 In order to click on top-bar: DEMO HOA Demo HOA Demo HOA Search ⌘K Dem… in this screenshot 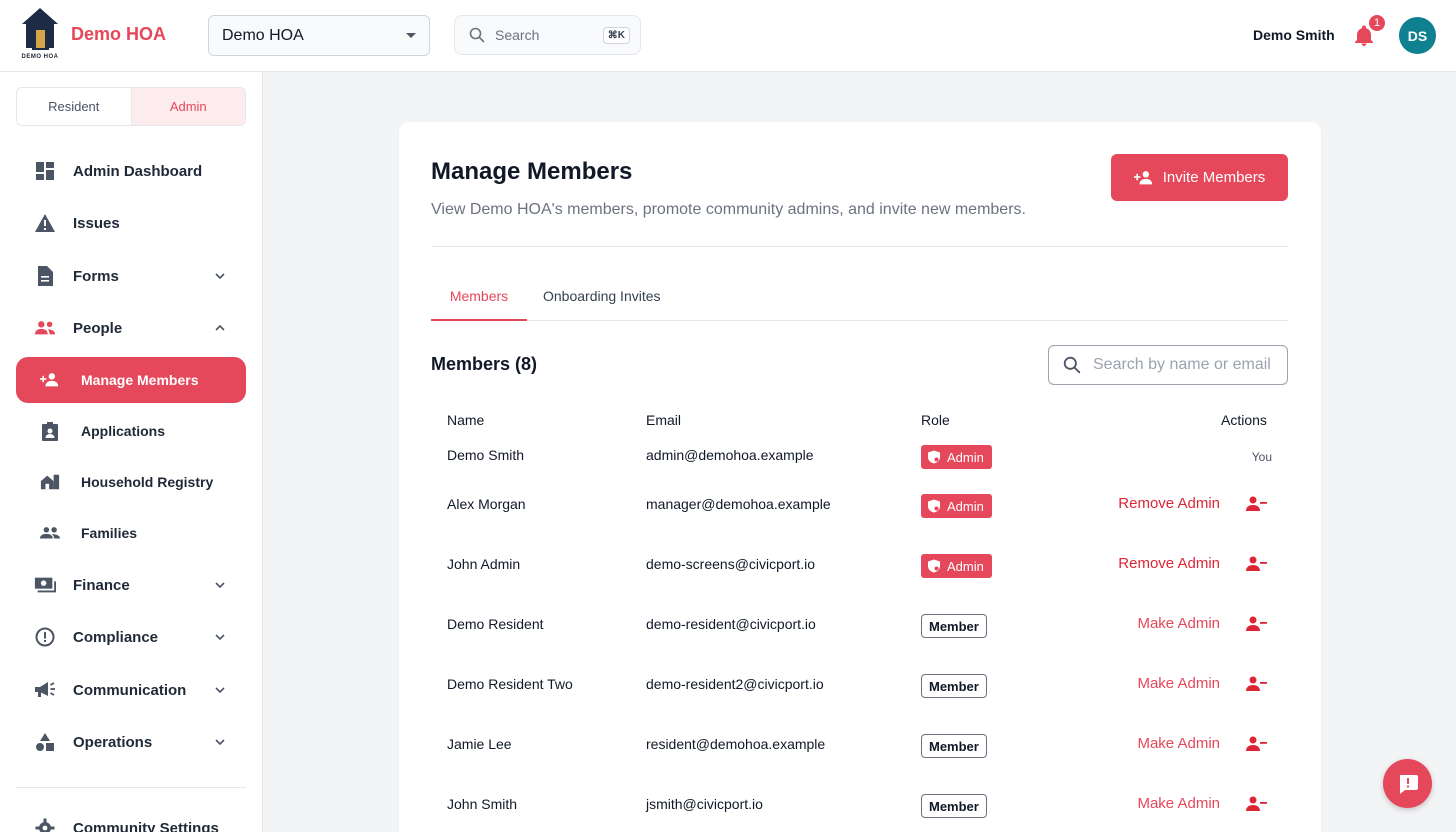, I will do `click(728, 36)`.